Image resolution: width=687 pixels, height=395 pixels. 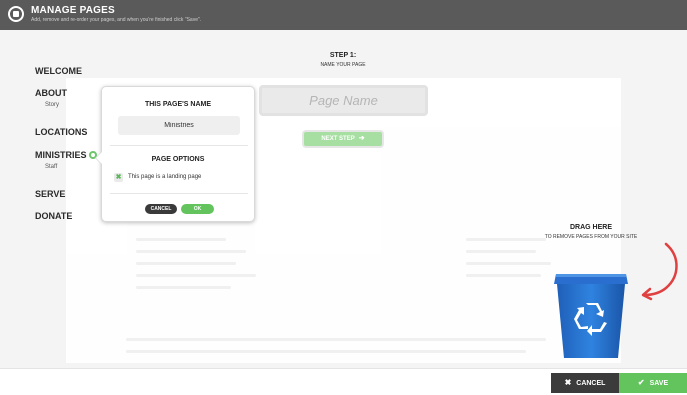 What do you see at coordinates (197, 209) in the screenshot?
I see `popup-ok-button: OK` at bounding box center [197, 209].